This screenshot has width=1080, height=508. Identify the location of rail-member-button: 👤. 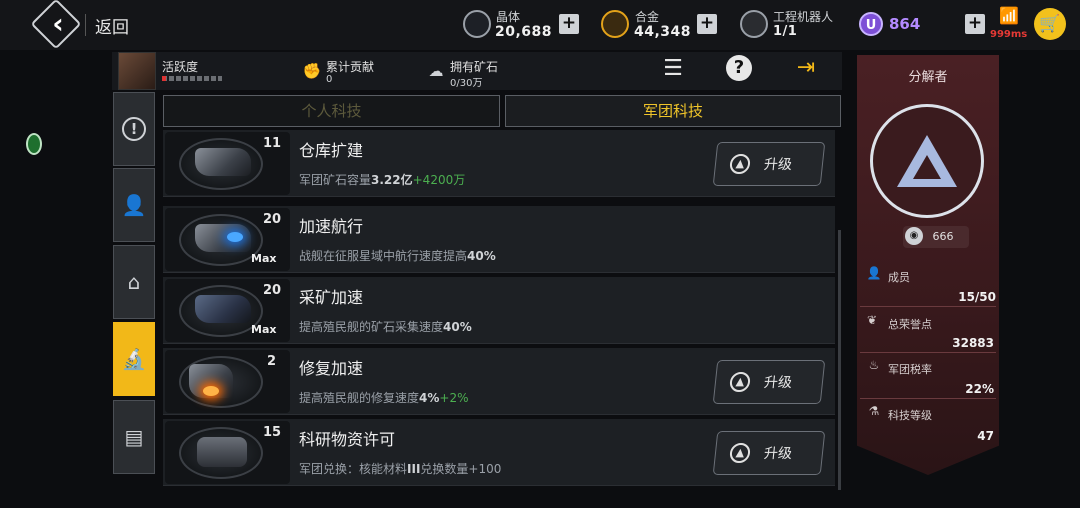
(134, 205).